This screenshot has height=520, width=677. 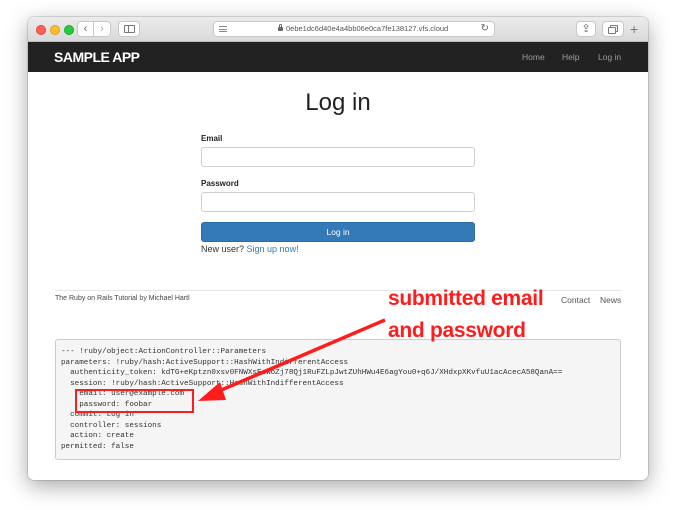 What do you see at coordinates (97, 446) in the screenshot?
I see `debug-line: permitted: false` at bounding box center [97, 446].